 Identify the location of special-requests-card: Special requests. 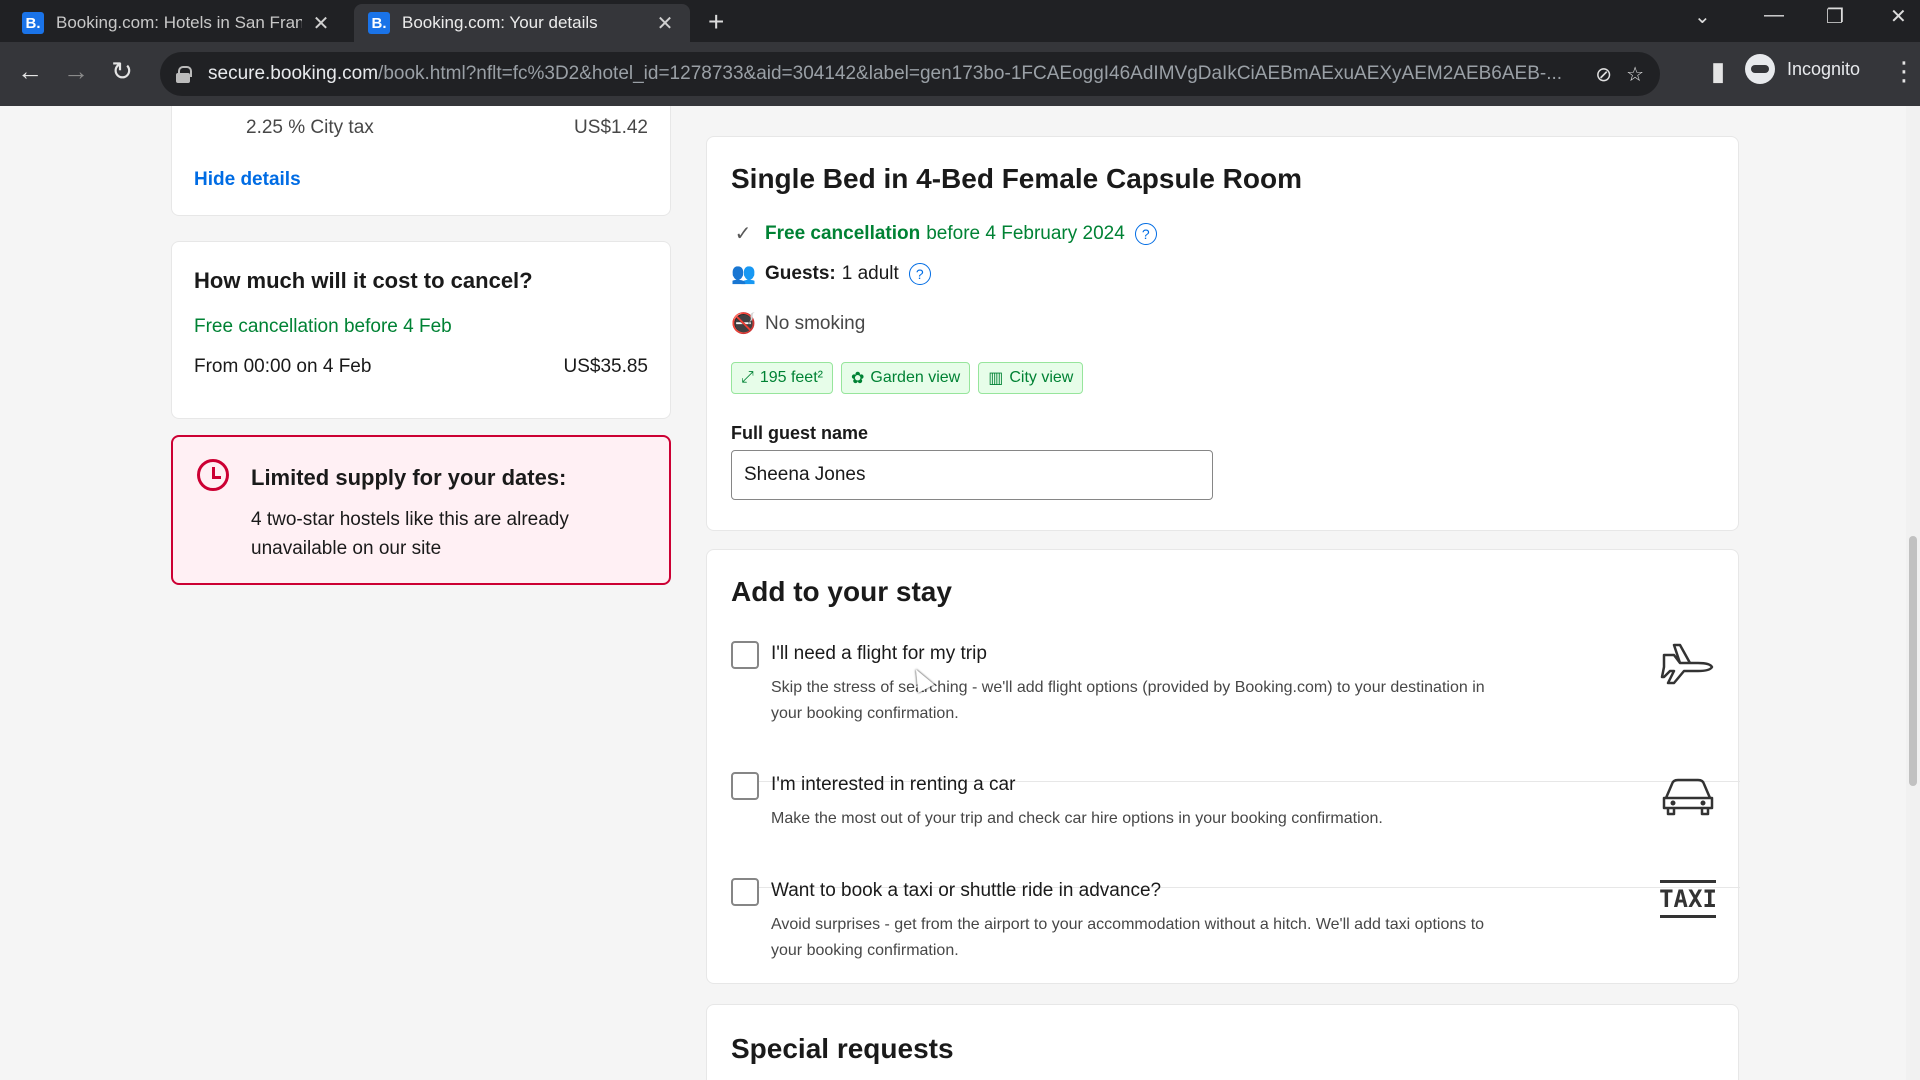
(1222, 1042).